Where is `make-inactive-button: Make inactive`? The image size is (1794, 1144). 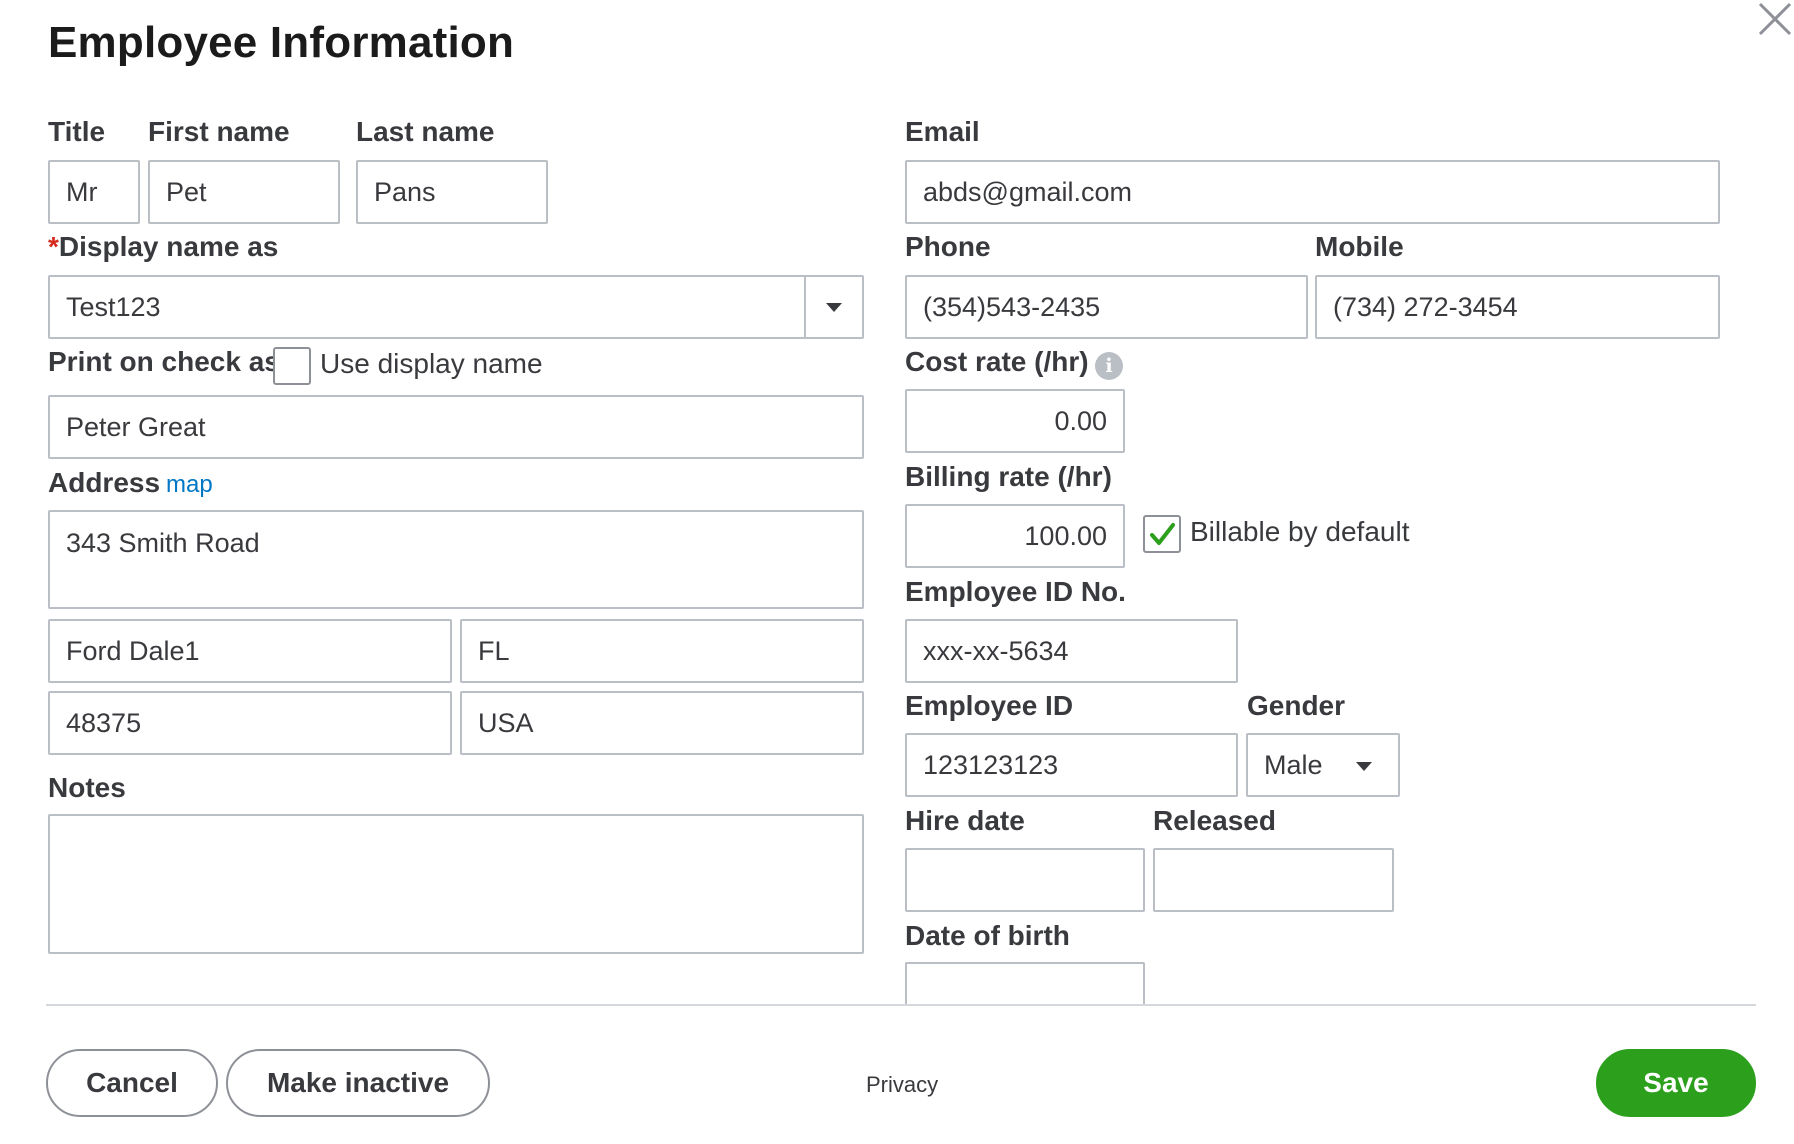
make-inactive-button: Make inactive is located at coordinates (358, 1083).